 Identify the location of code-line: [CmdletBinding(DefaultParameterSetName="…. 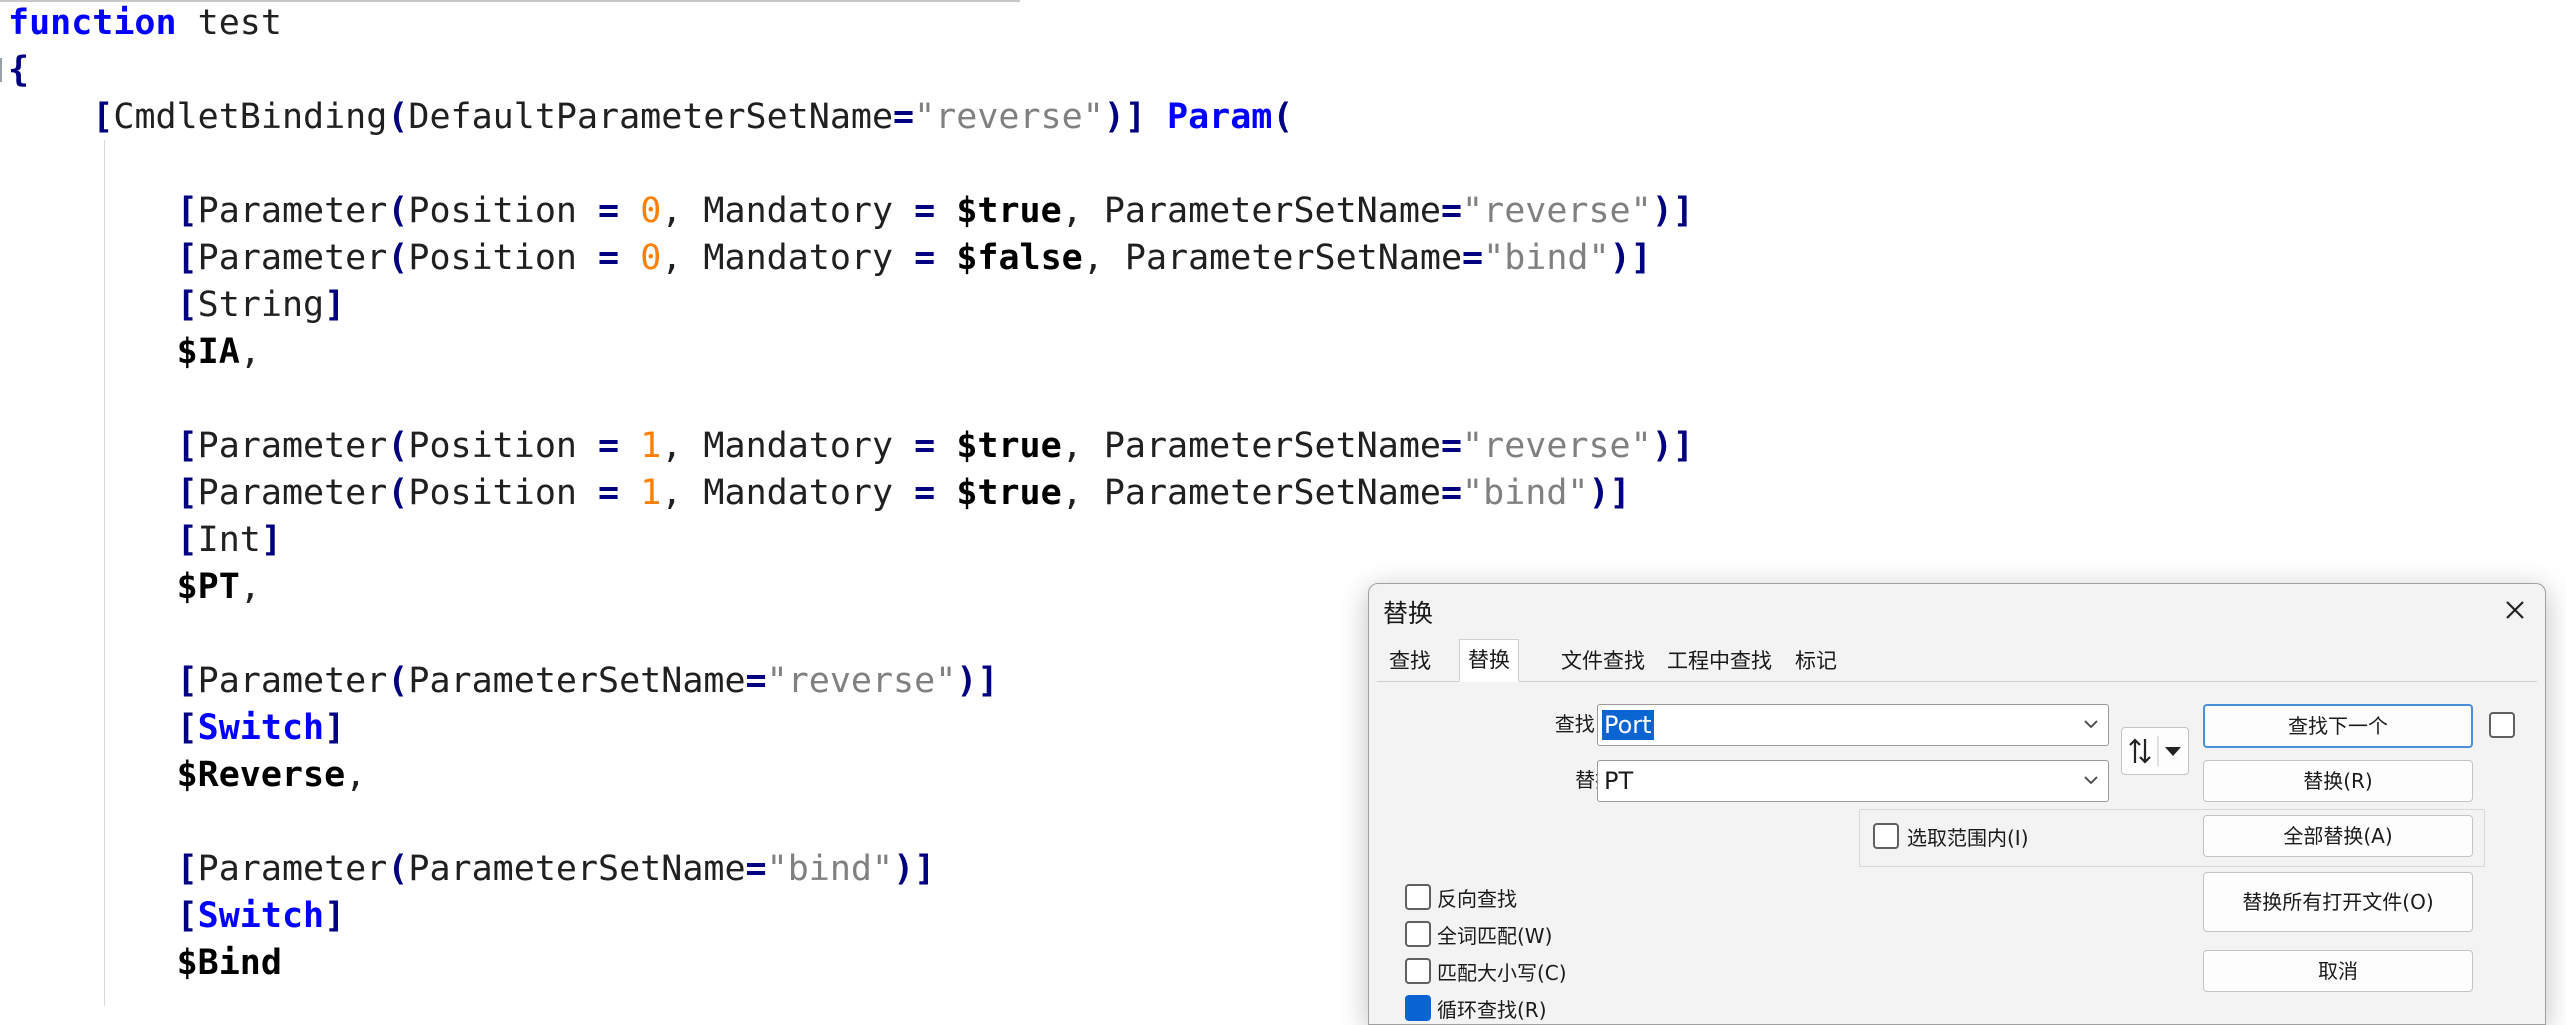
(650, 117).